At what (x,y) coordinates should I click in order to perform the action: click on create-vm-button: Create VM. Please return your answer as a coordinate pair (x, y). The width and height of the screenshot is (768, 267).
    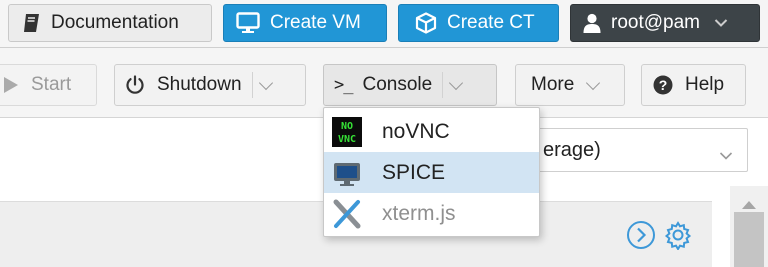
    Looking at the image, I should click on (305, 23).